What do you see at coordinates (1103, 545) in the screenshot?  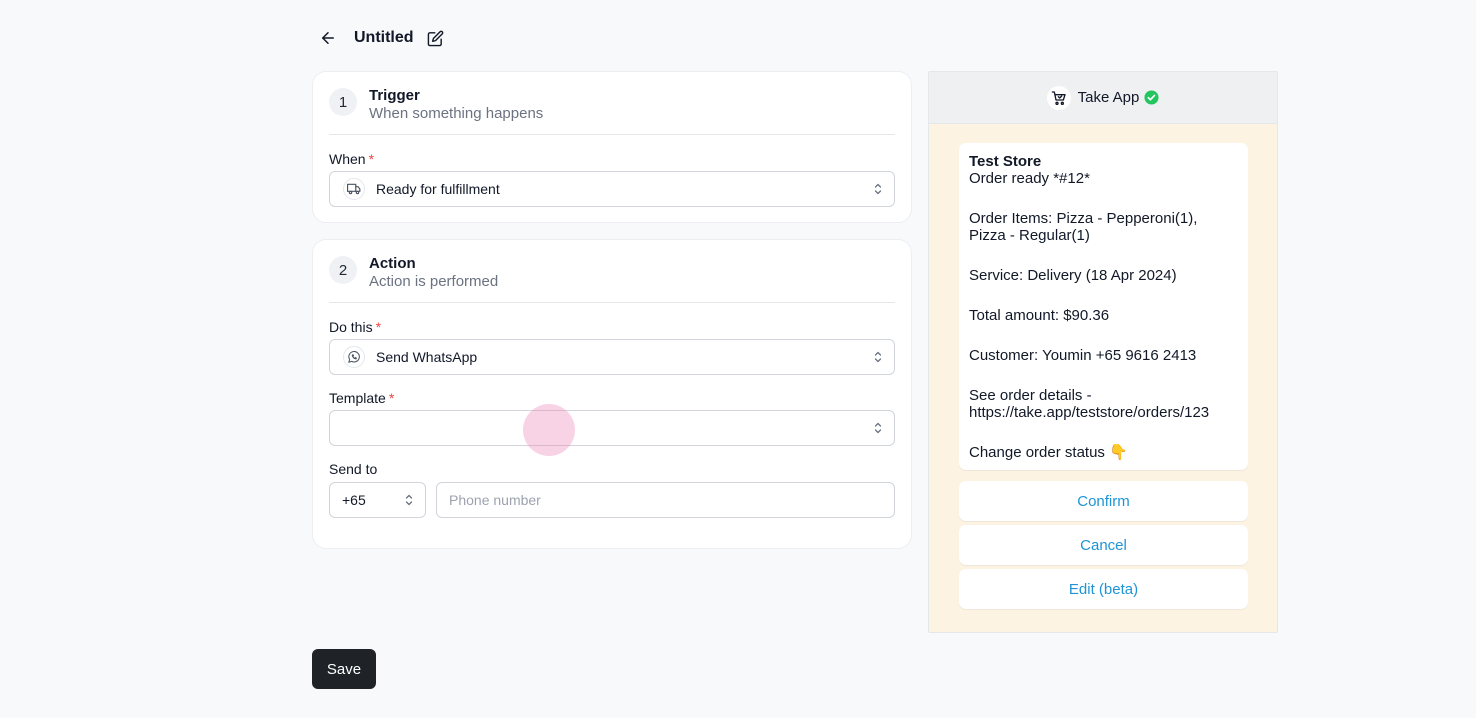 I see `cancel-button: Cancel` at bounding box center [1103, 545].